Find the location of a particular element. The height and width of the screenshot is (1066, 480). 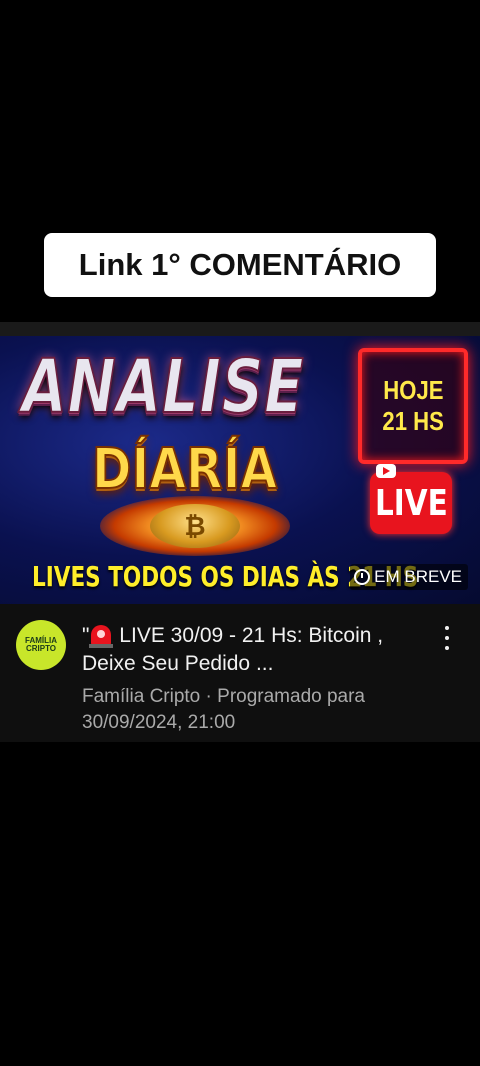

coin-symbol: ₿ is located at coordinates (195, 526).